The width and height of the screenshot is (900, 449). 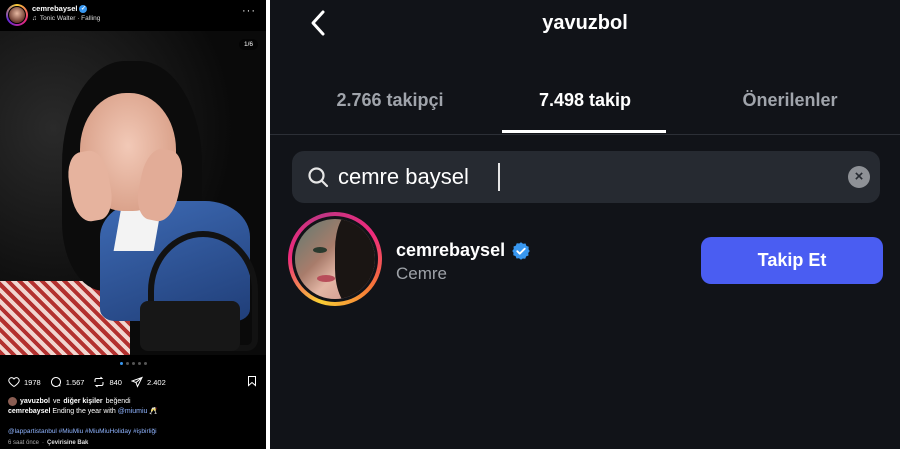 What do you see at coordinates (99, 382) in the screenshot?
I see `repost-icon` at bounding box center [99, 382].